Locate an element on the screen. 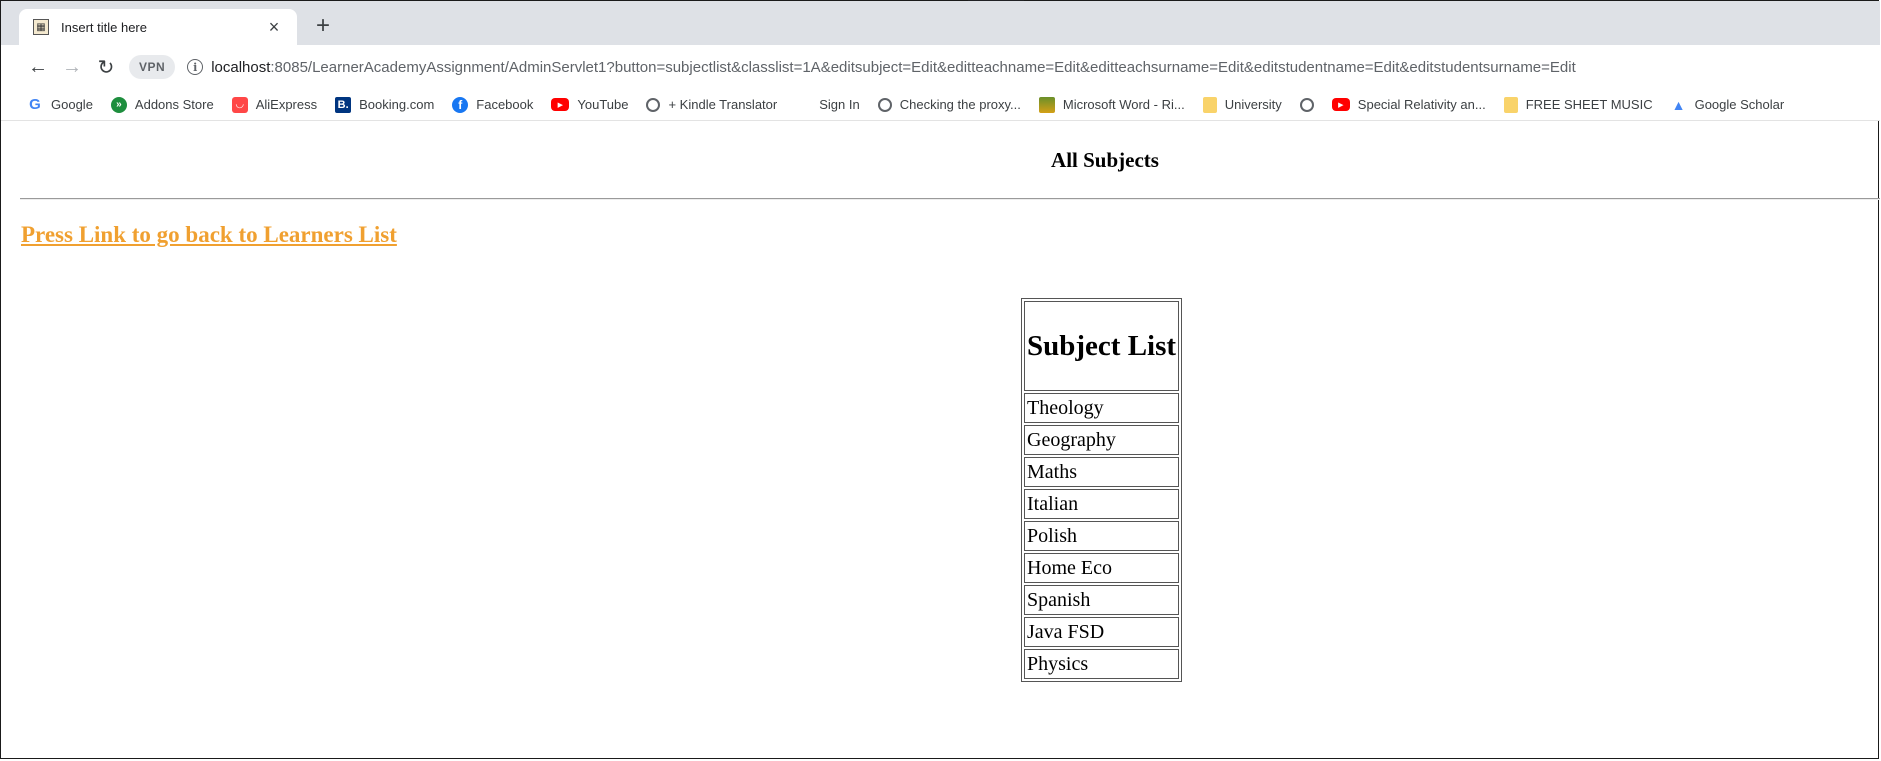  booking-icon: B. is located at coordinates (343, 104).